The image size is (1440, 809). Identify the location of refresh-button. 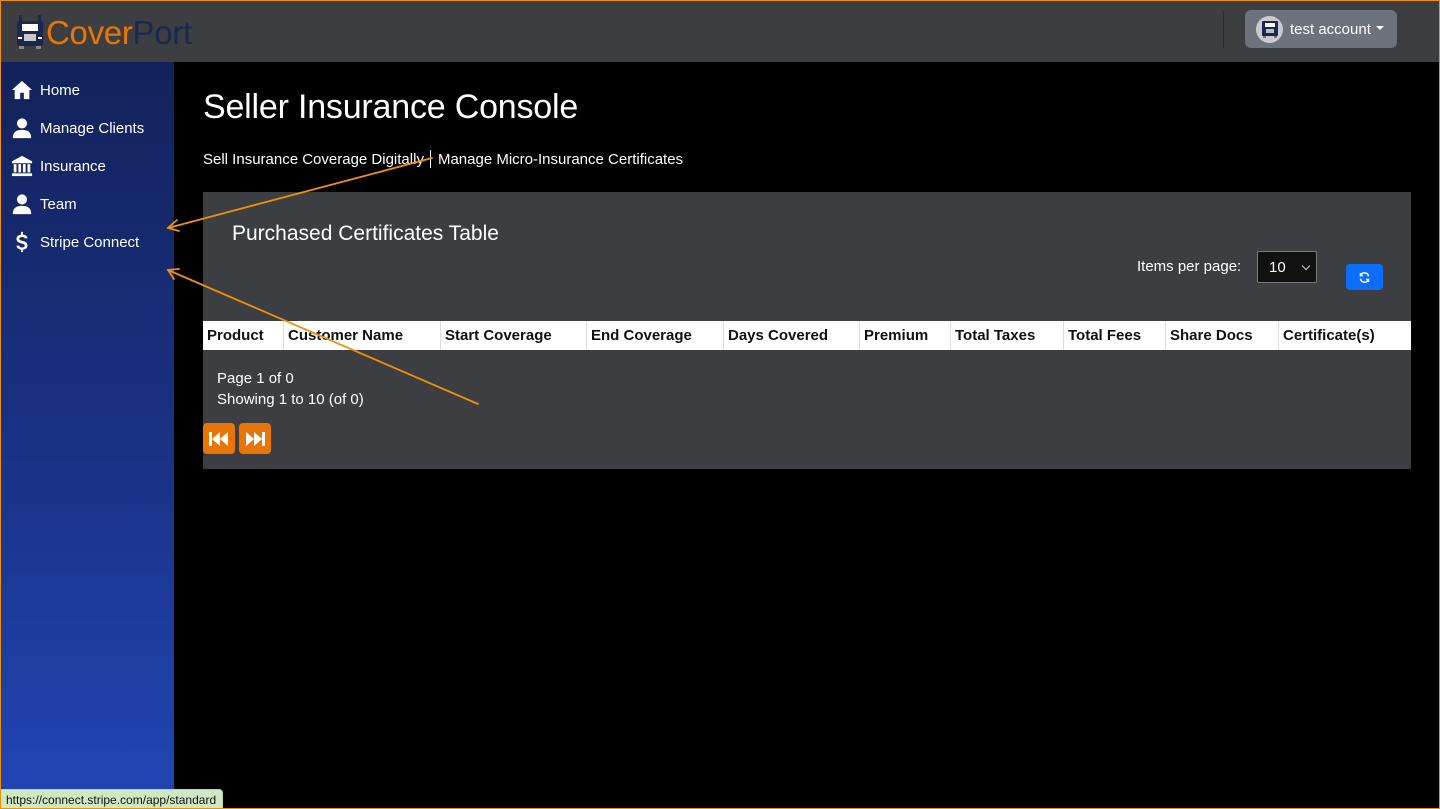
(1364, 277).